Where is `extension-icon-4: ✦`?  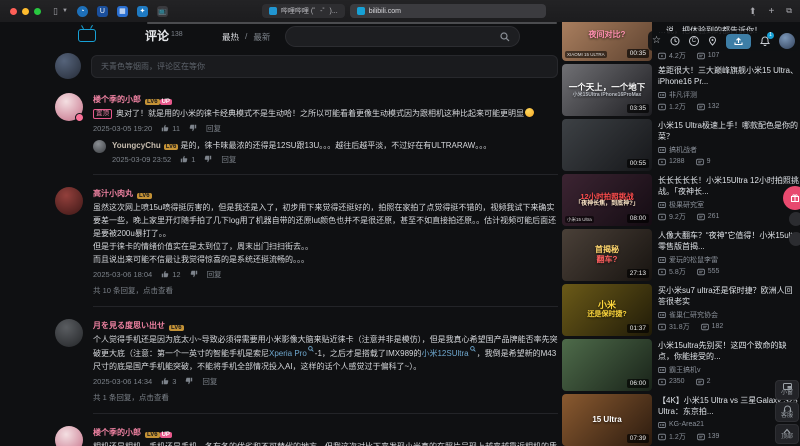
extension-icon-4: ✦ is located at coordinates (142, 11).